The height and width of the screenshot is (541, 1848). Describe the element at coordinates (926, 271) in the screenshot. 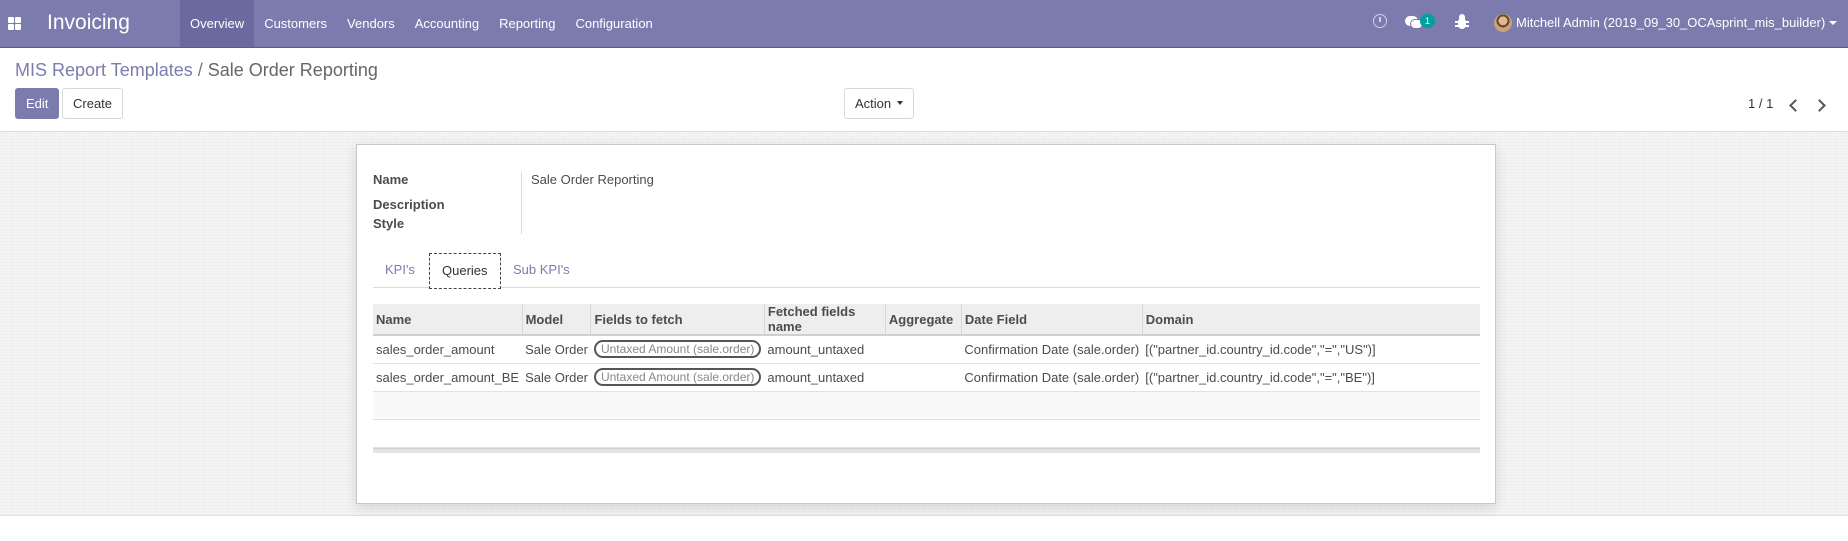

I see `notebook-tabs: KPI's Queries Sub KPI's` at that location.